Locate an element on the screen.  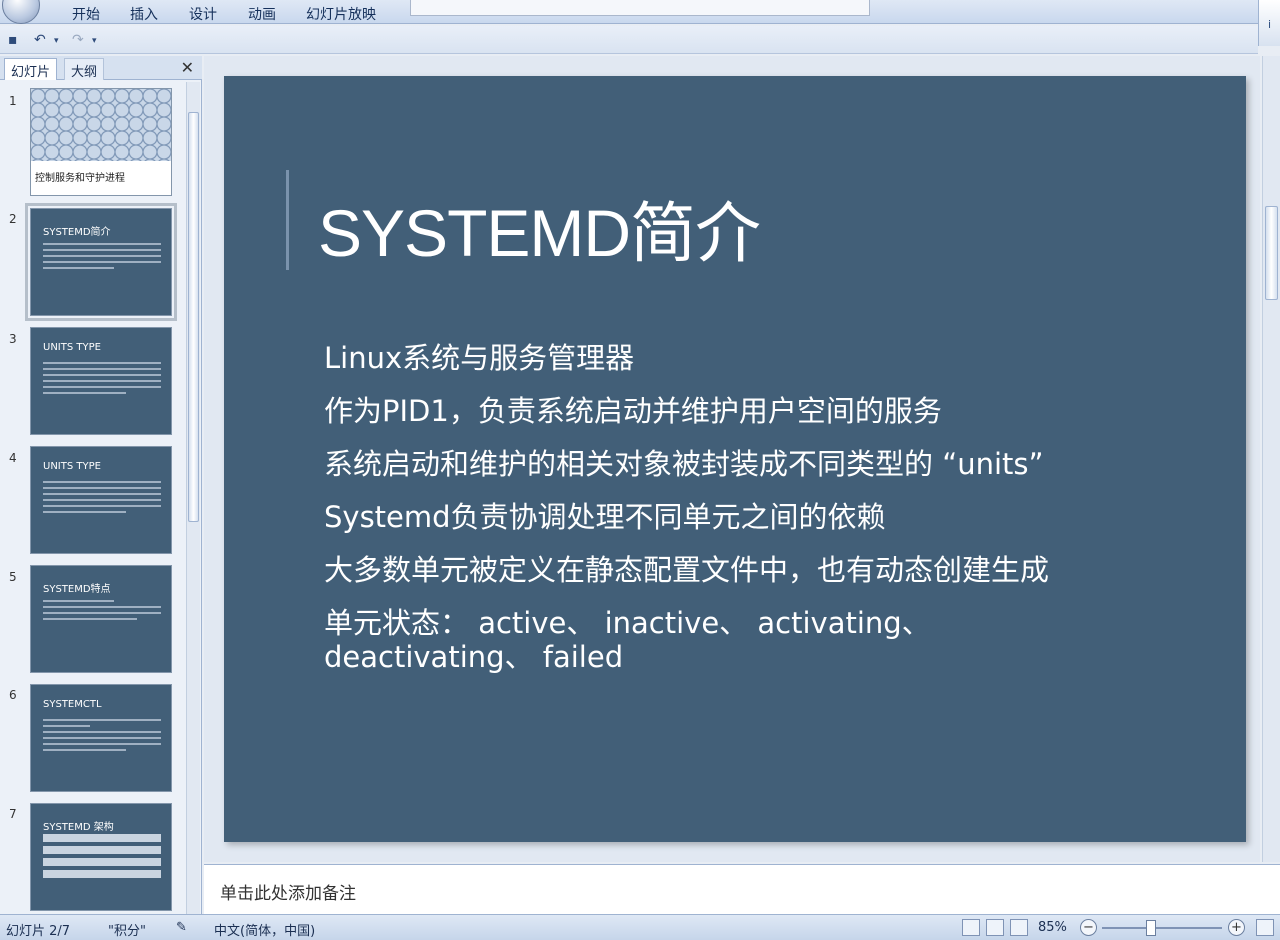
fit-to-window-icon is located at coordinates (1265, 927).